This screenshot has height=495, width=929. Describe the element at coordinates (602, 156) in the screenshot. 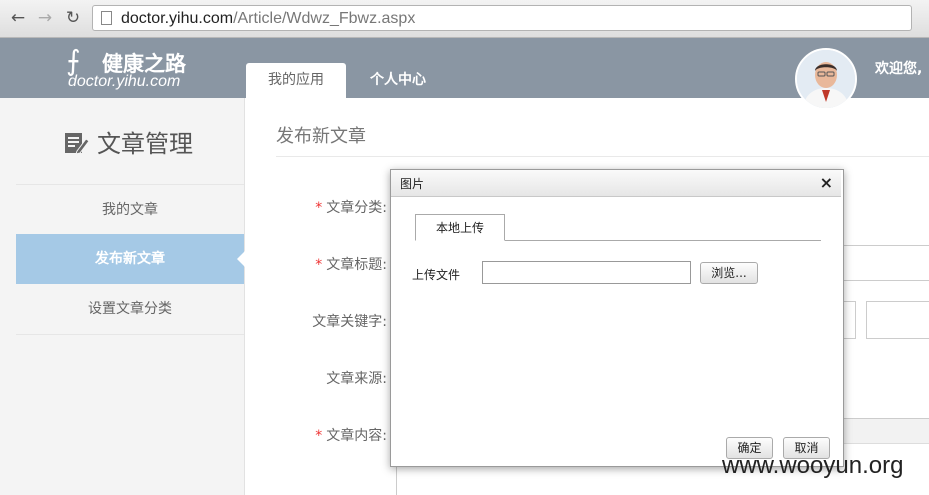

I see `title-divider` at that location.